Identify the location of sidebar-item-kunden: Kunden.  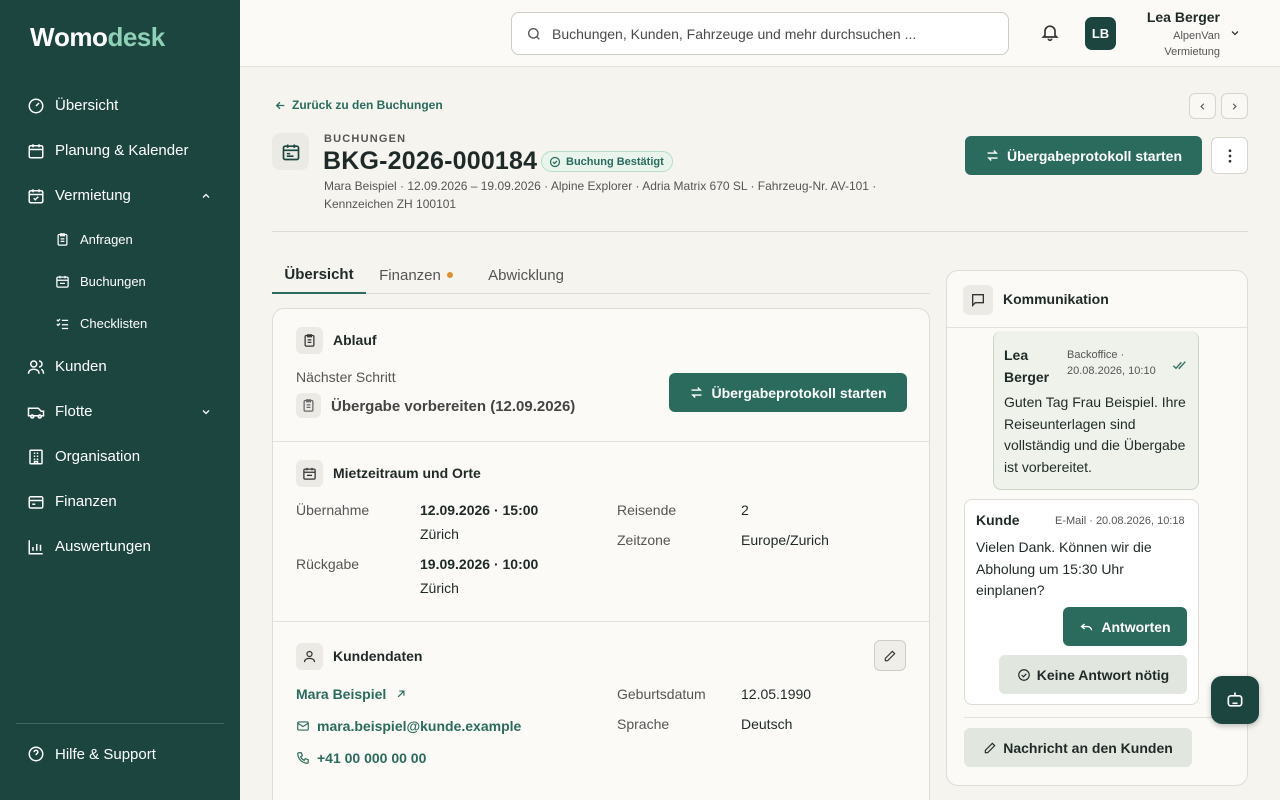
(120, 366).